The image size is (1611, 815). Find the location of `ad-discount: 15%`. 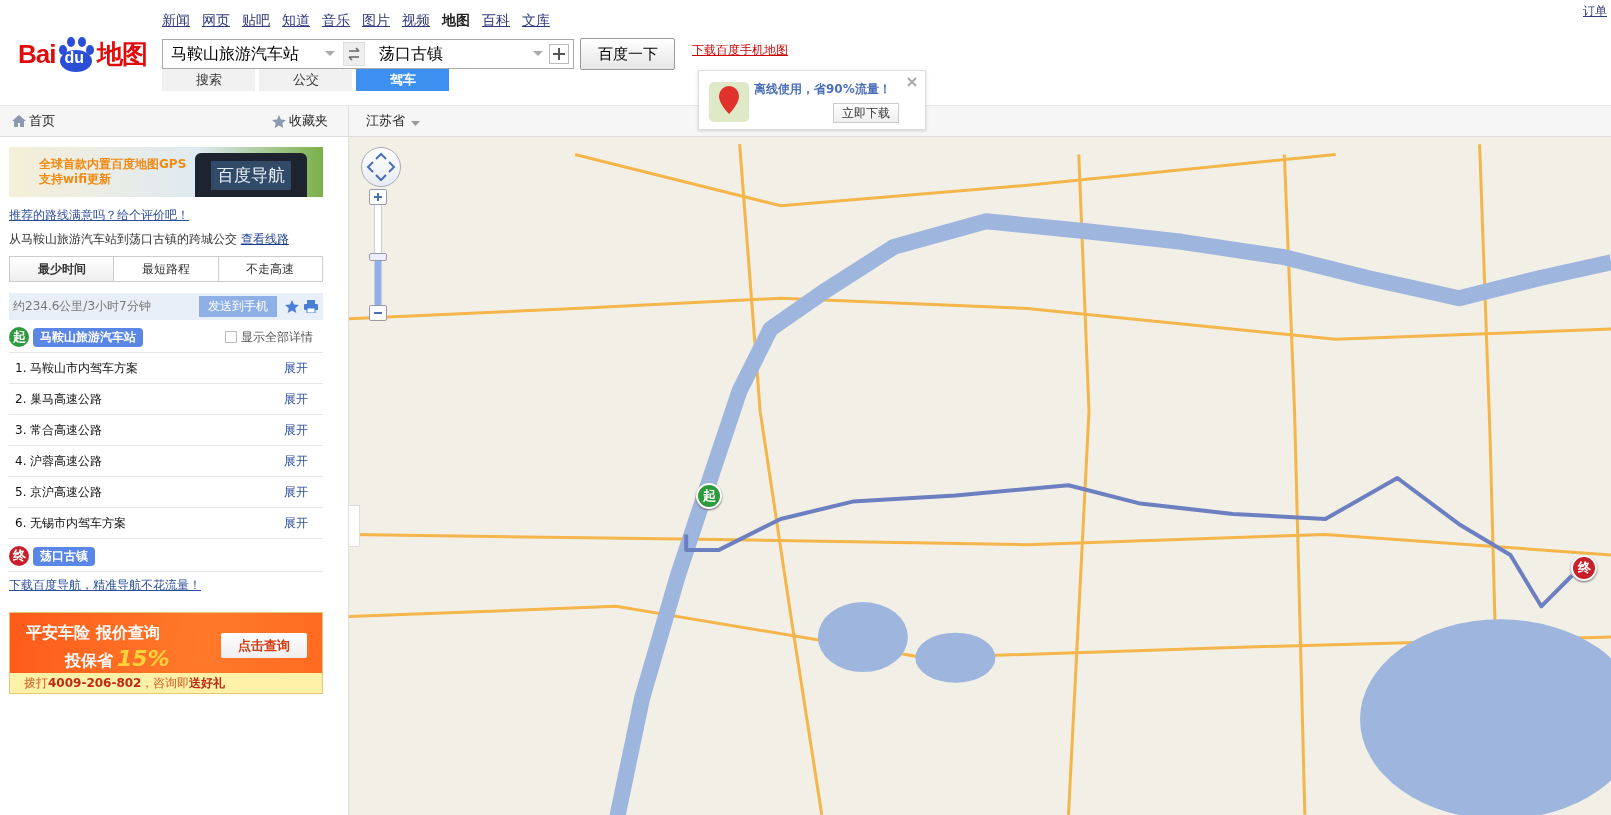

ad-discount: 15% is located at coordinates (143, 658).